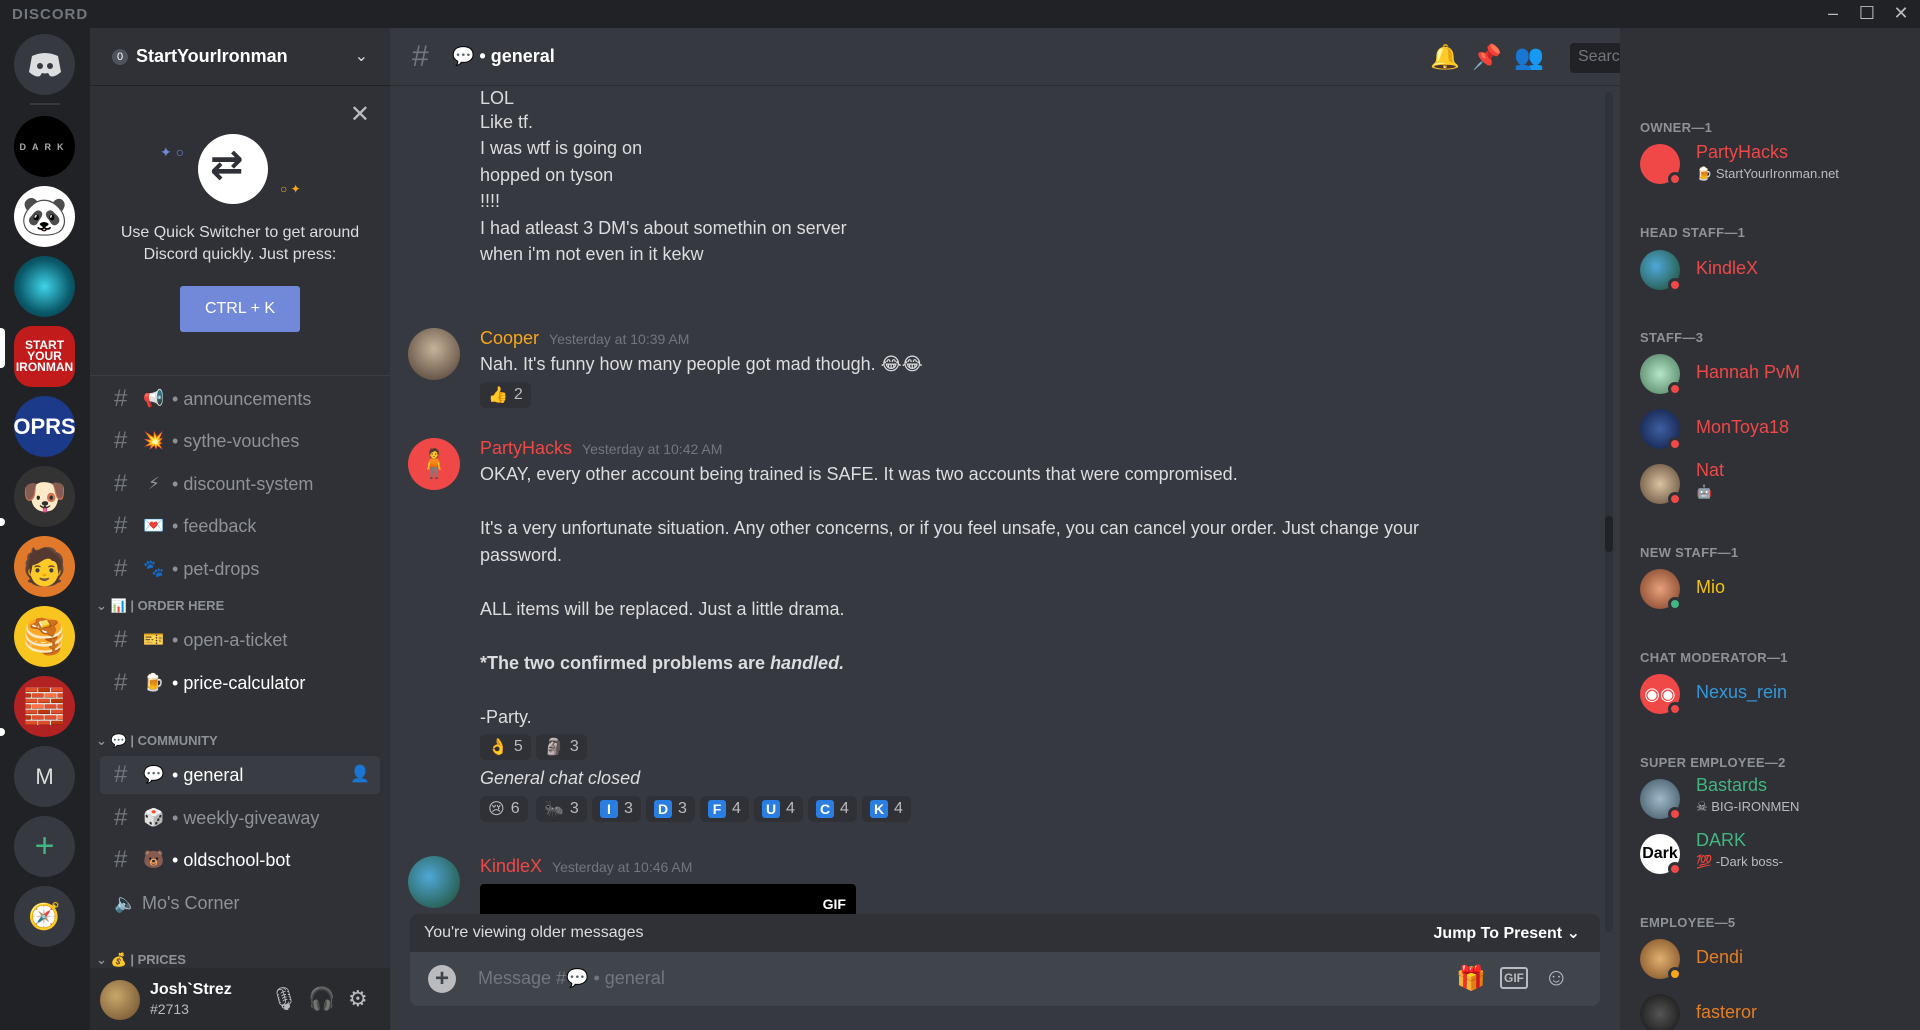 The height and width of the screenshot is (1030, 1920). Describe the element at coordinates (1498, 933) in the screenshot. I see `jump-label: Jump To Present` at that location.